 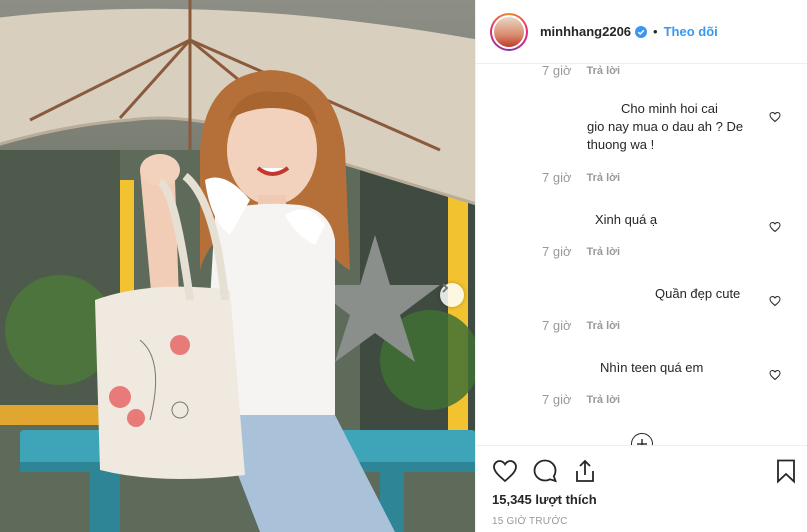 What do you see at coordinates (445, 288) in the screenshot?
I see `chevron-right-icon` at bounding box center [445, 288].